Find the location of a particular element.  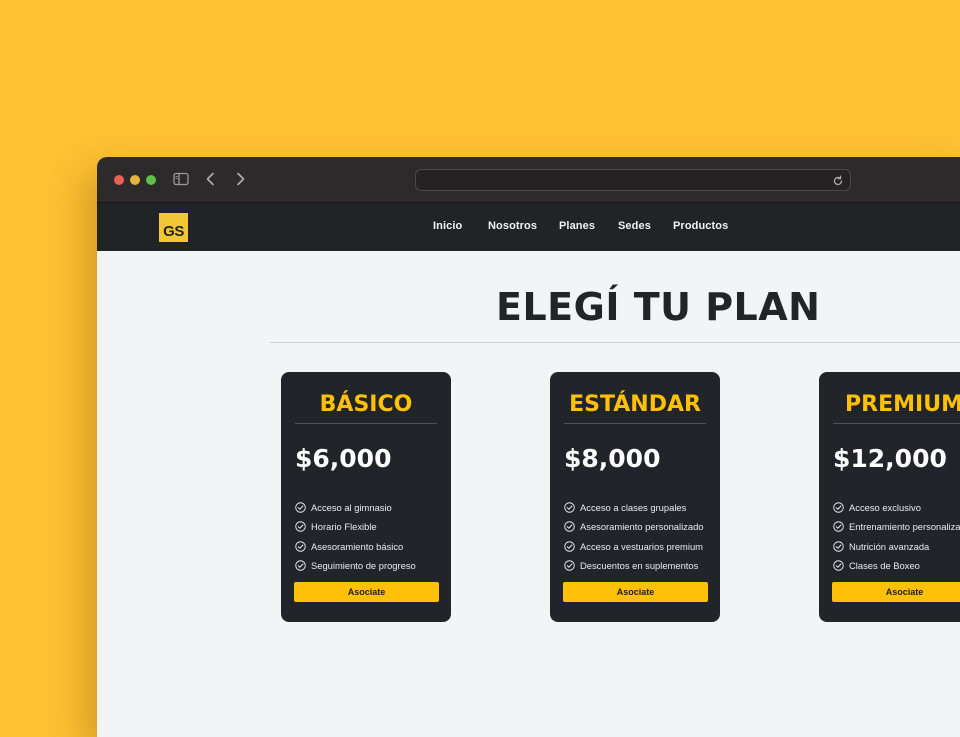

feature-text: Horario Flexible is located at coordinates (344, 527).